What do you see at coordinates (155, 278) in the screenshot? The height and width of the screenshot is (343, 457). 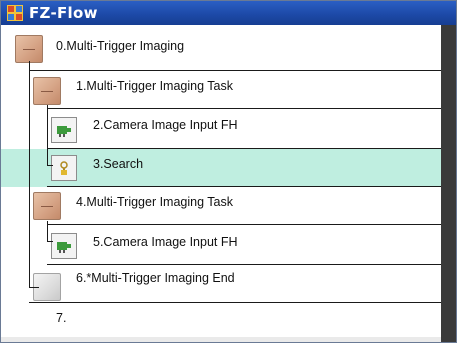 I see `flow-item-label: 6.*Multi-Trigger Imaging End` at bounding box center [155, 278].